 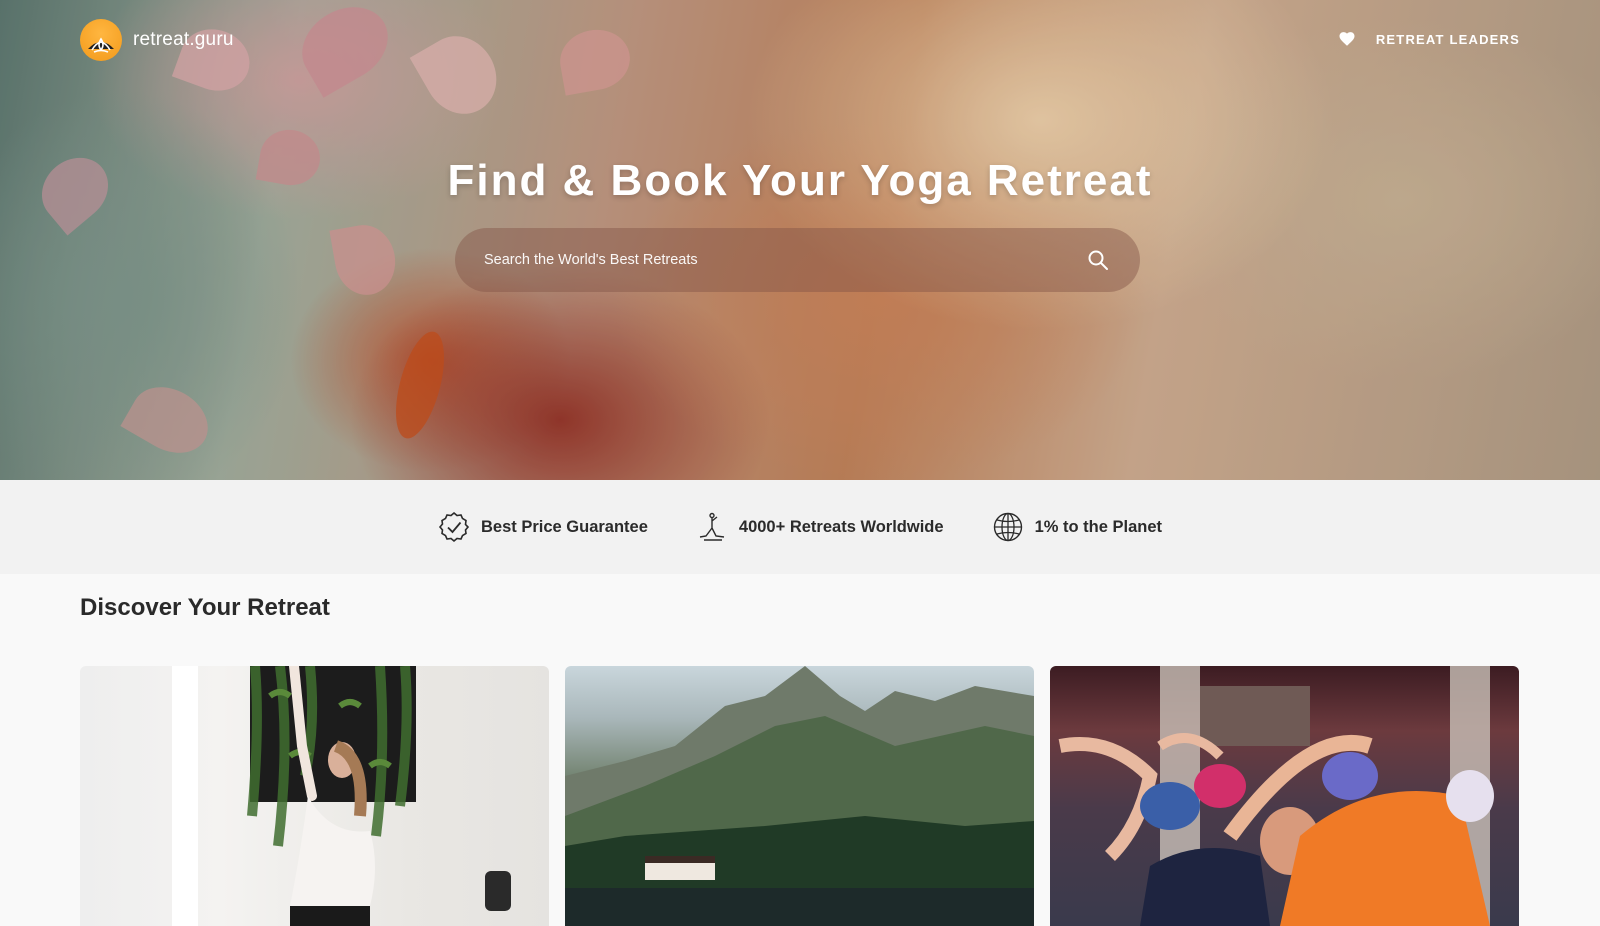 I want to click on section-title: Discover Your Retreat, so click(x=205, y=607).